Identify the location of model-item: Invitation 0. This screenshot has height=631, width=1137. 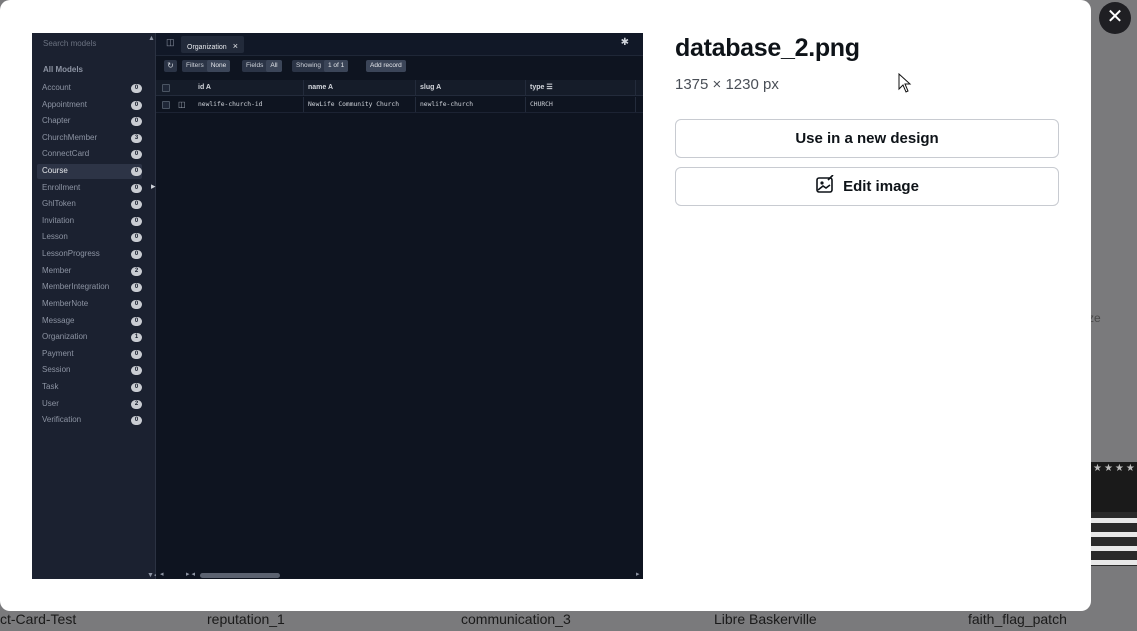
(89, 221).